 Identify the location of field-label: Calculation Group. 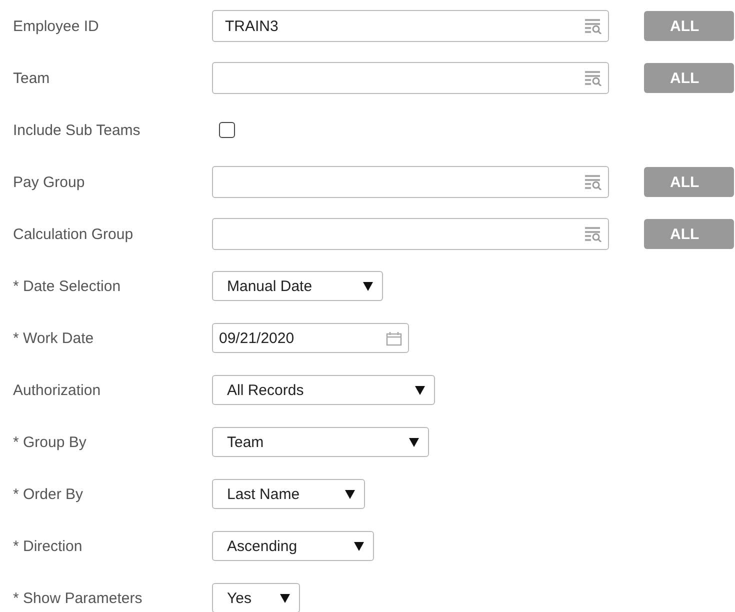
(73, 234).